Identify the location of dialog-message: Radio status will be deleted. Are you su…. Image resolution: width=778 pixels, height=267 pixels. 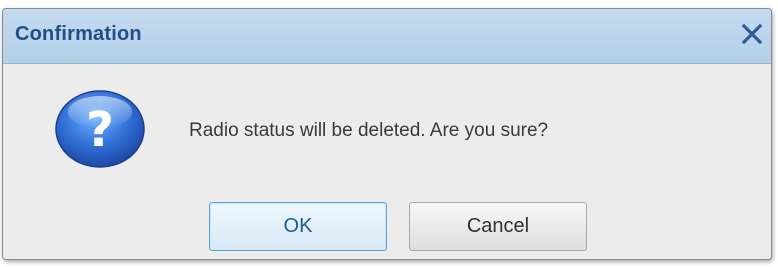
(369, 130).